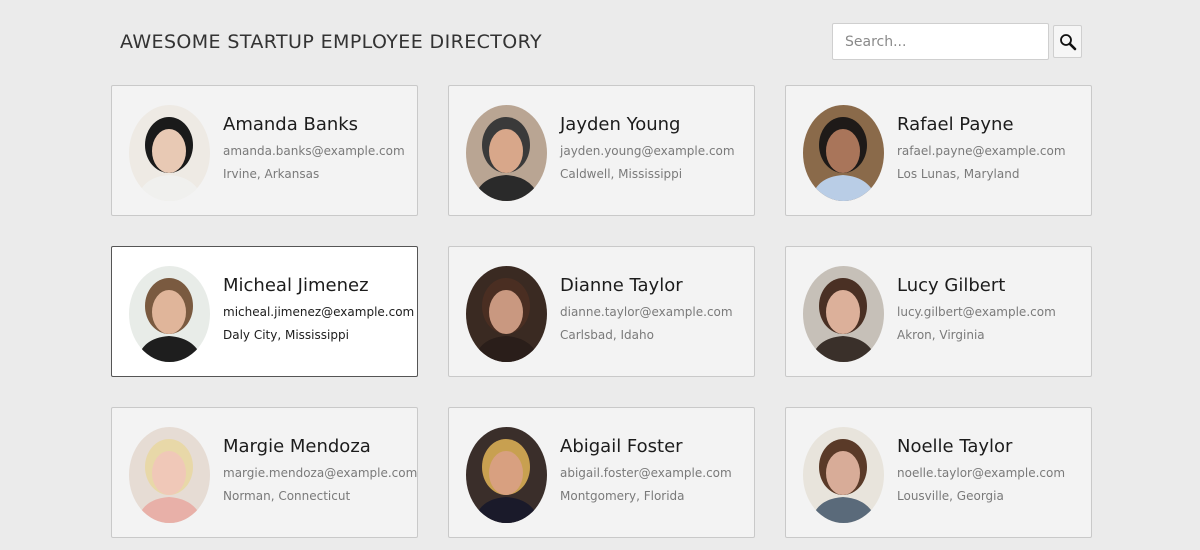  What do you see at coordinates (296, 285) in the screenshot?
I see `employee-name: Micheal Jimenez` at bounding box center [296, 285].